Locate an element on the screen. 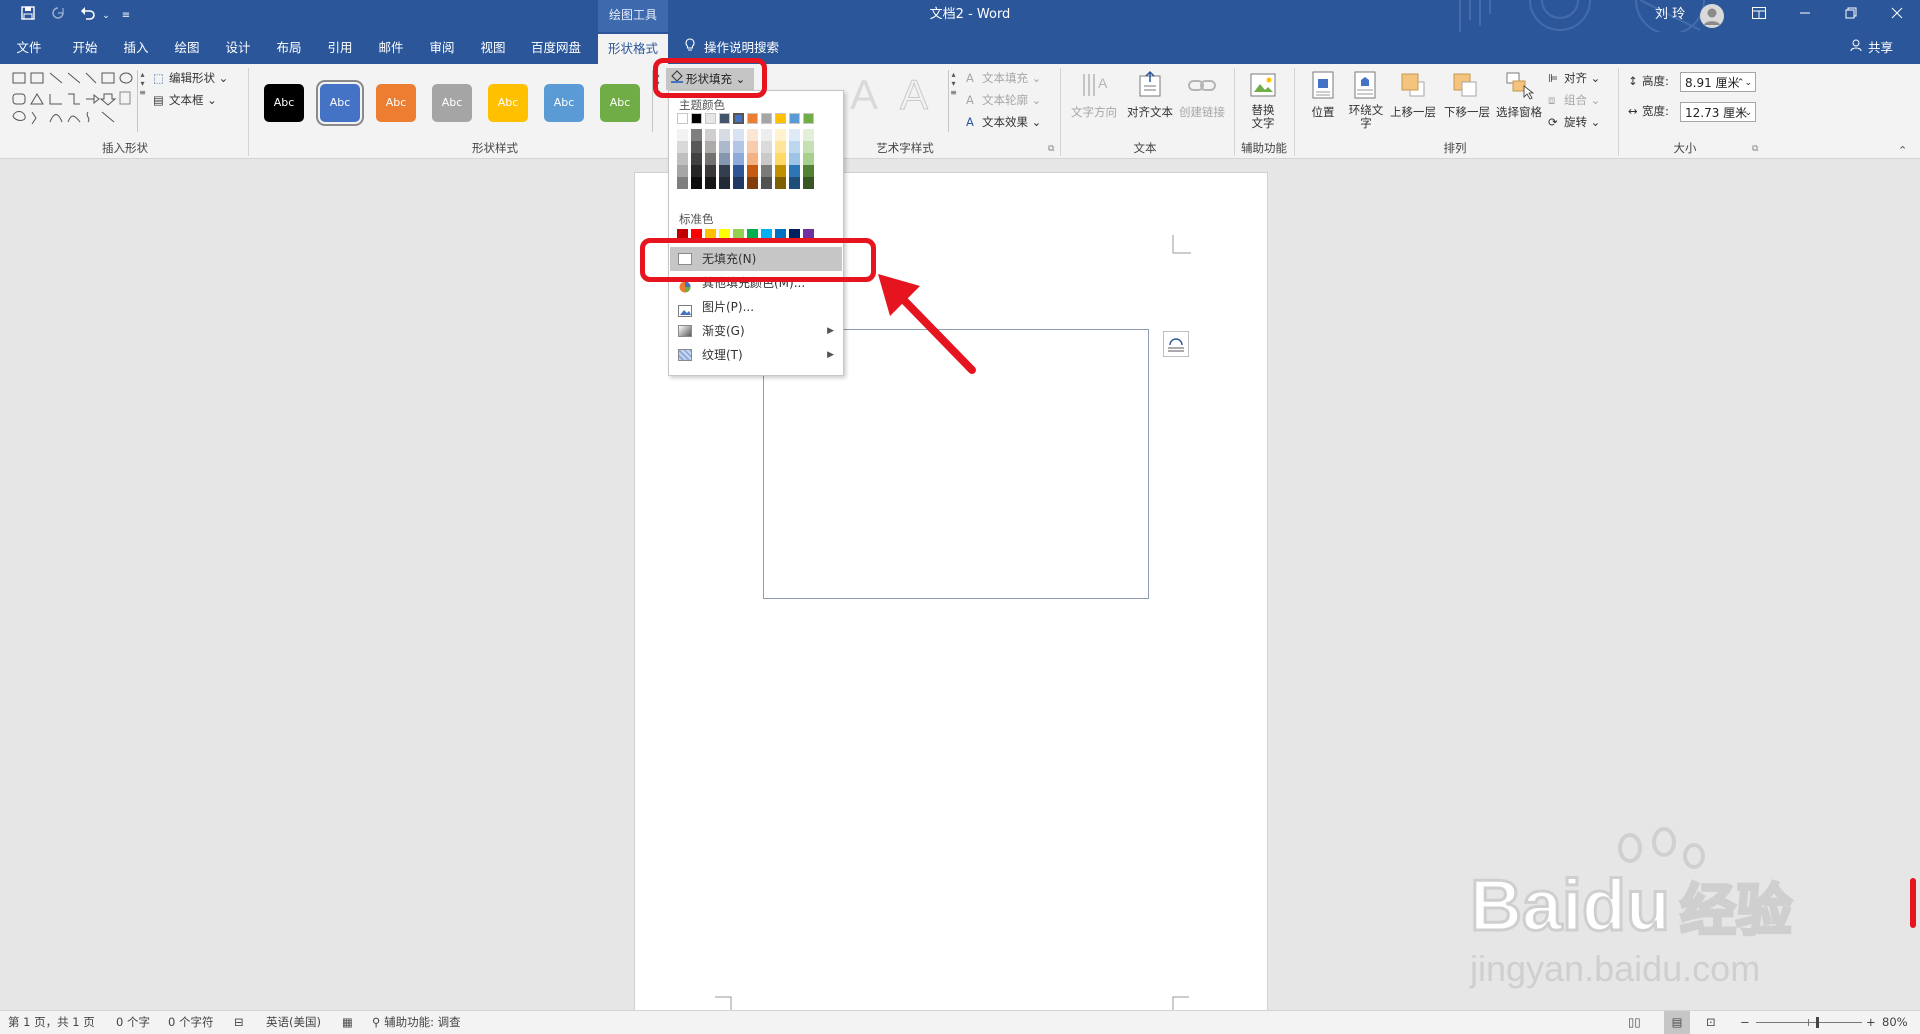  collapse-ribbon-icon: ⌃ is located at coordinates (1902, 150).